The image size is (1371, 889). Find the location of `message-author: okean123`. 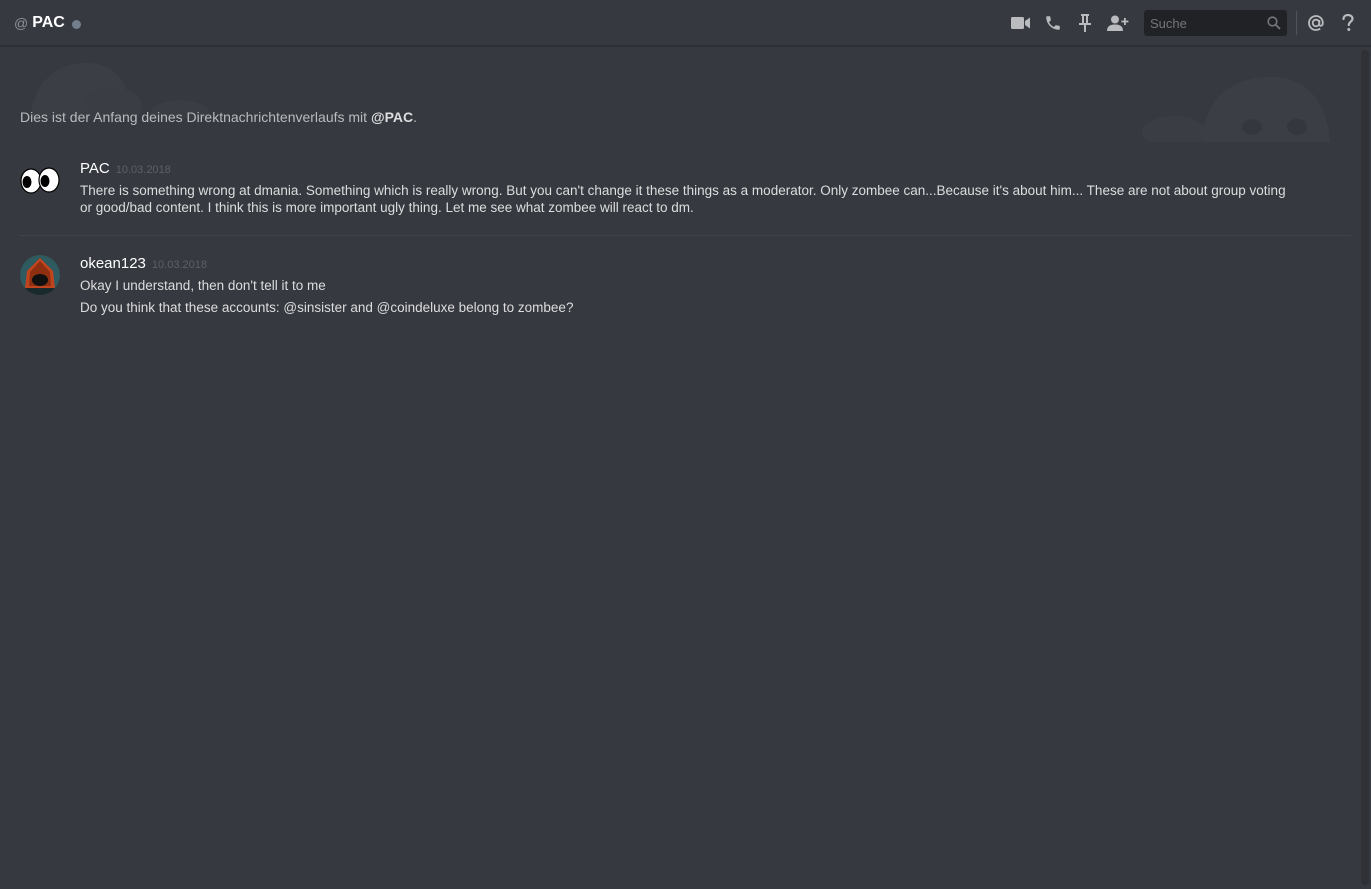

message-author: okean123 is located at coordinates (113, 263).